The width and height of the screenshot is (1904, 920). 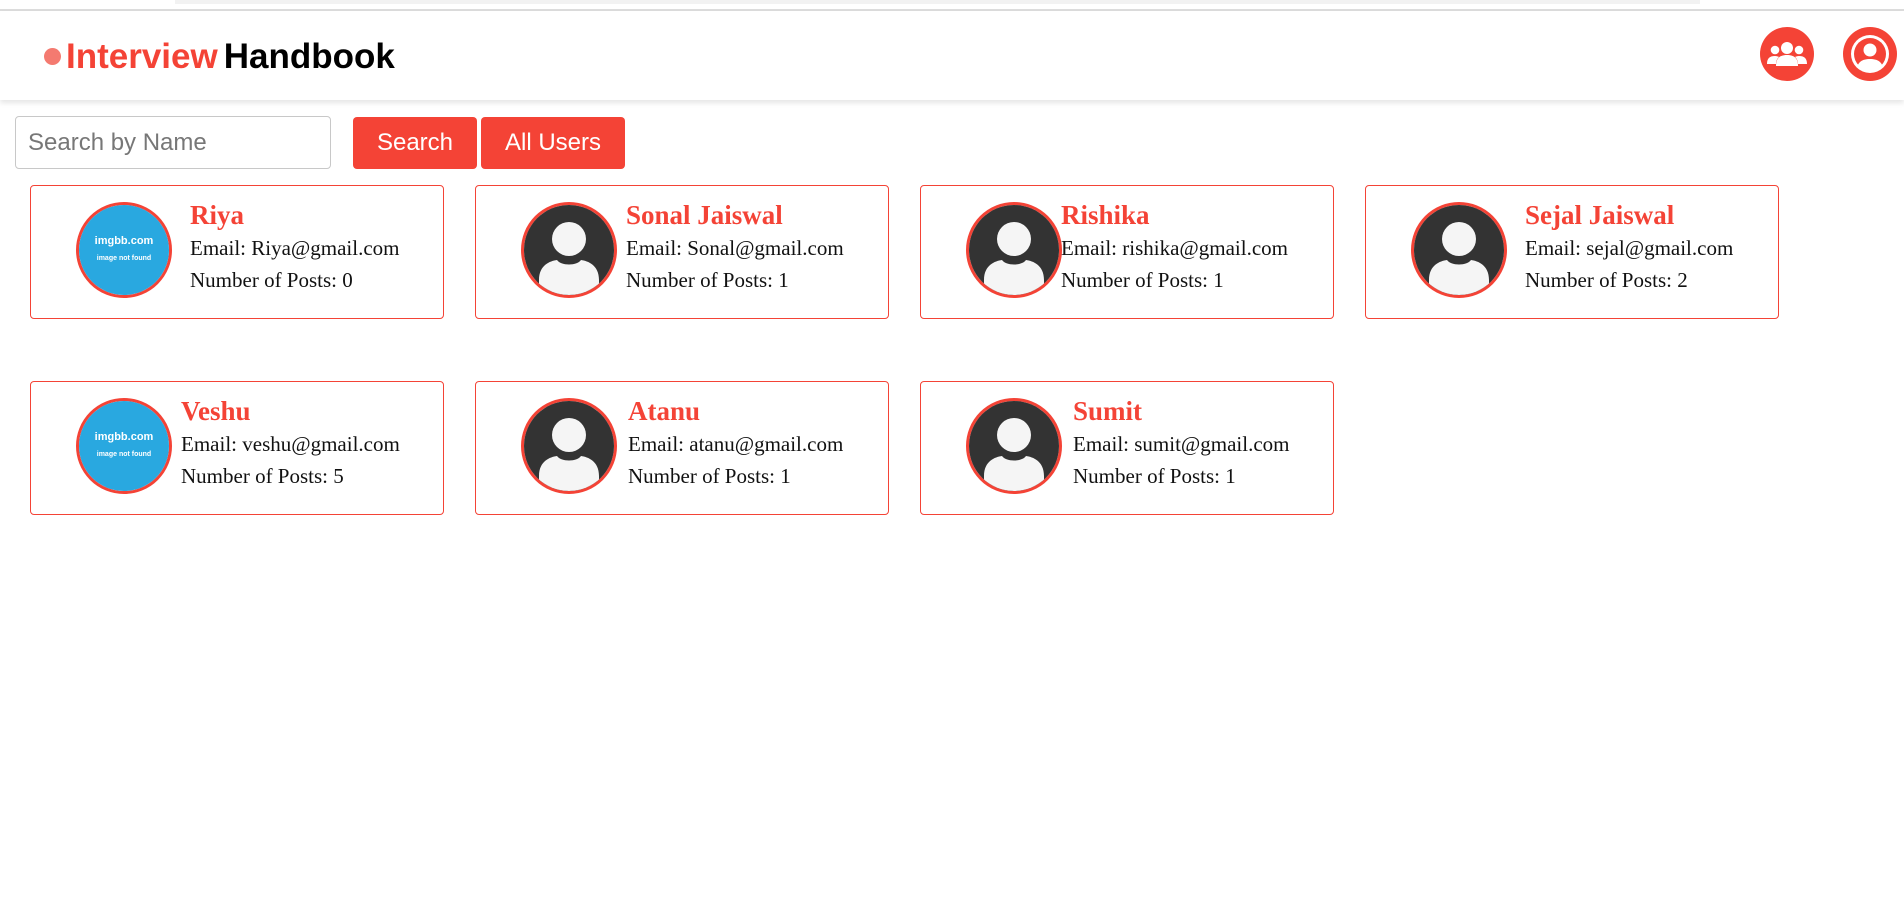 I want to click on user-email: Email: atanu@gmail.com, so click(x=735, y=444).